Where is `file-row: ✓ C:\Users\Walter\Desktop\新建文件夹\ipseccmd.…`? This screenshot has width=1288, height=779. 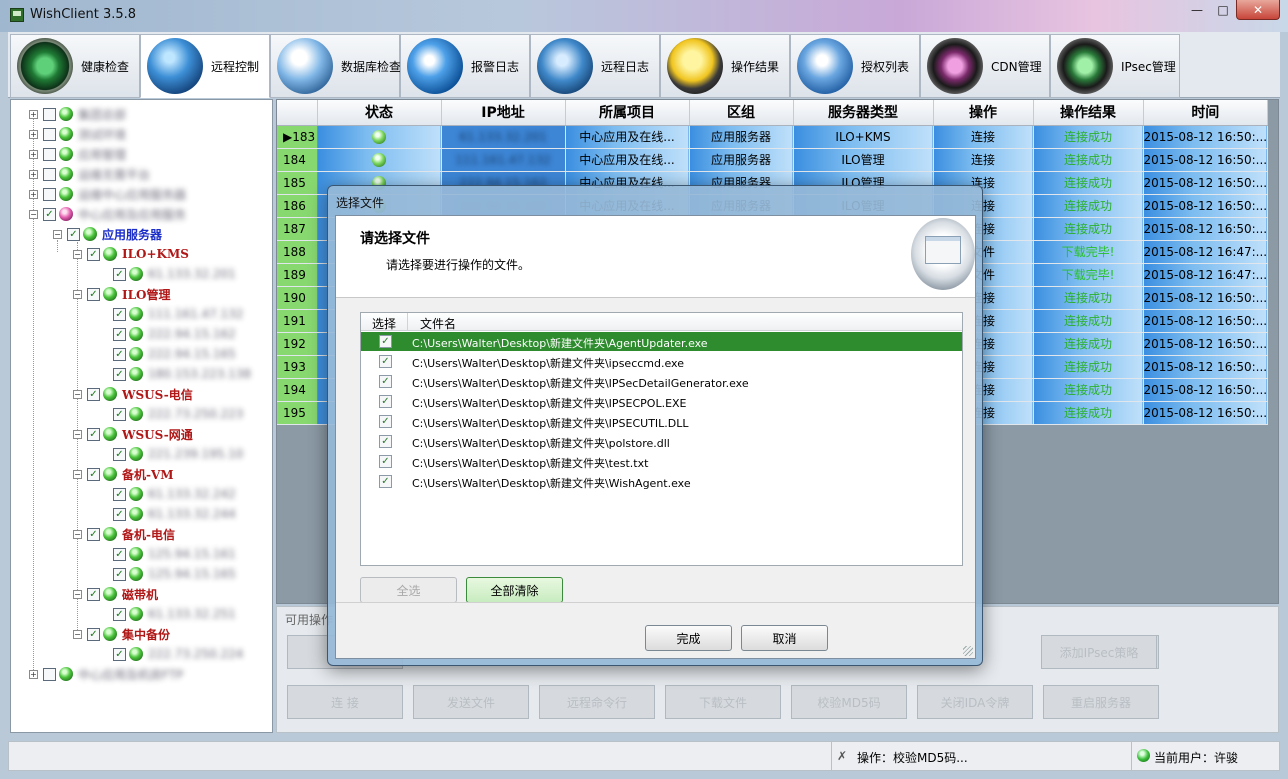 file-row: ✓ C:\Users\Walter\Desktop\新建文件夹\ipseccmd.… is located at coordinates (661, 361).